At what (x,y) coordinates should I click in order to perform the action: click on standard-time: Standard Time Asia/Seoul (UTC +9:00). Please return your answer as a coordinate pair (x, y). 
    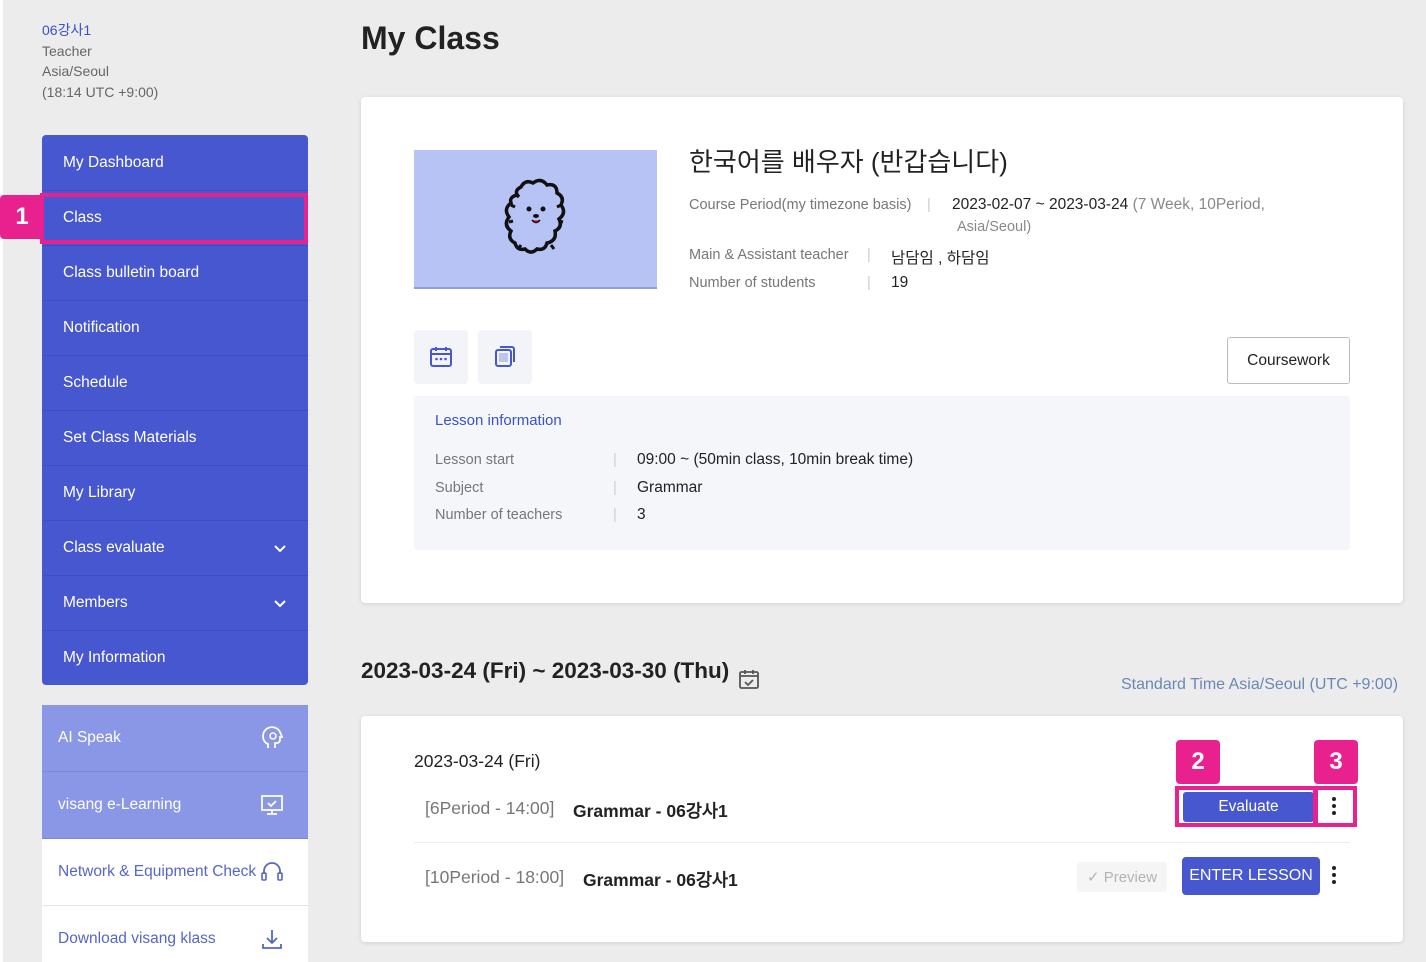
    Looking at the image, I should click on (1260, 684).